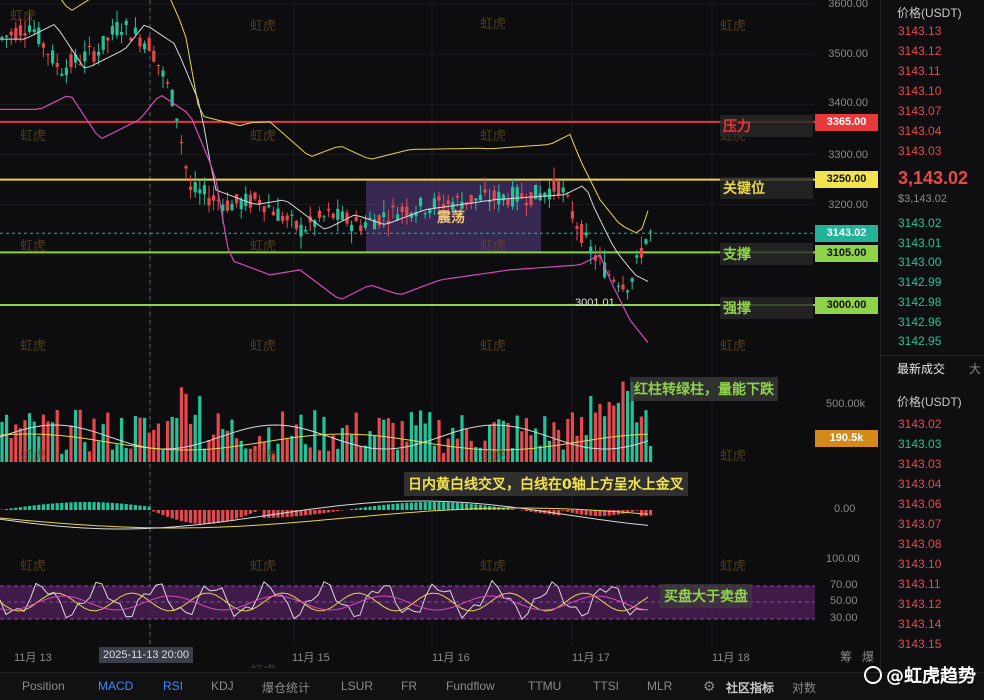 The width and height of the screenshot is (984, 700). I want to click on tab-rsi2: RSI, so click(173, 686).